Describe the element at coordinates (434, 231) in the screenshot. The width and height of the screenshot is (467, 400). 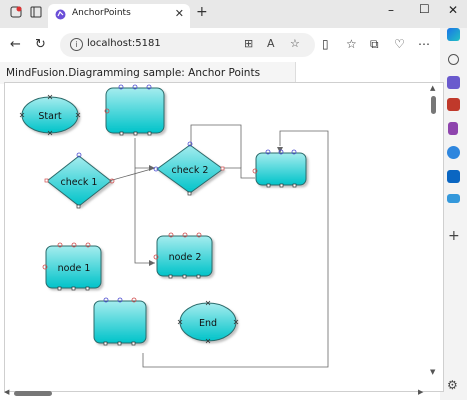
I see `vertical-scrollbar: ▲ ▼` at that location.